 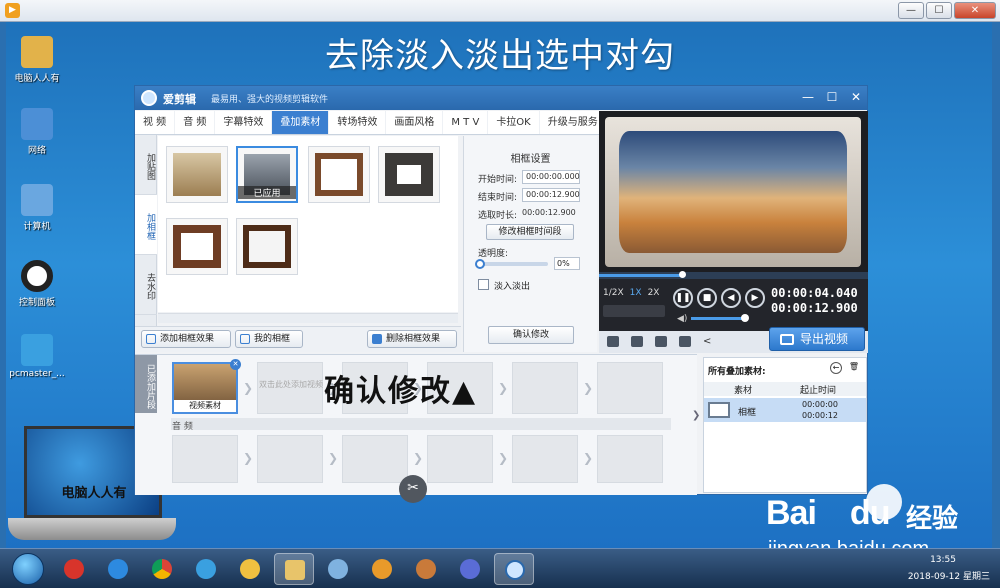 What do you see at coordinates (634, 311) in the screenshot?
I see `frame-step-slider` at bounding box center [634, 311].